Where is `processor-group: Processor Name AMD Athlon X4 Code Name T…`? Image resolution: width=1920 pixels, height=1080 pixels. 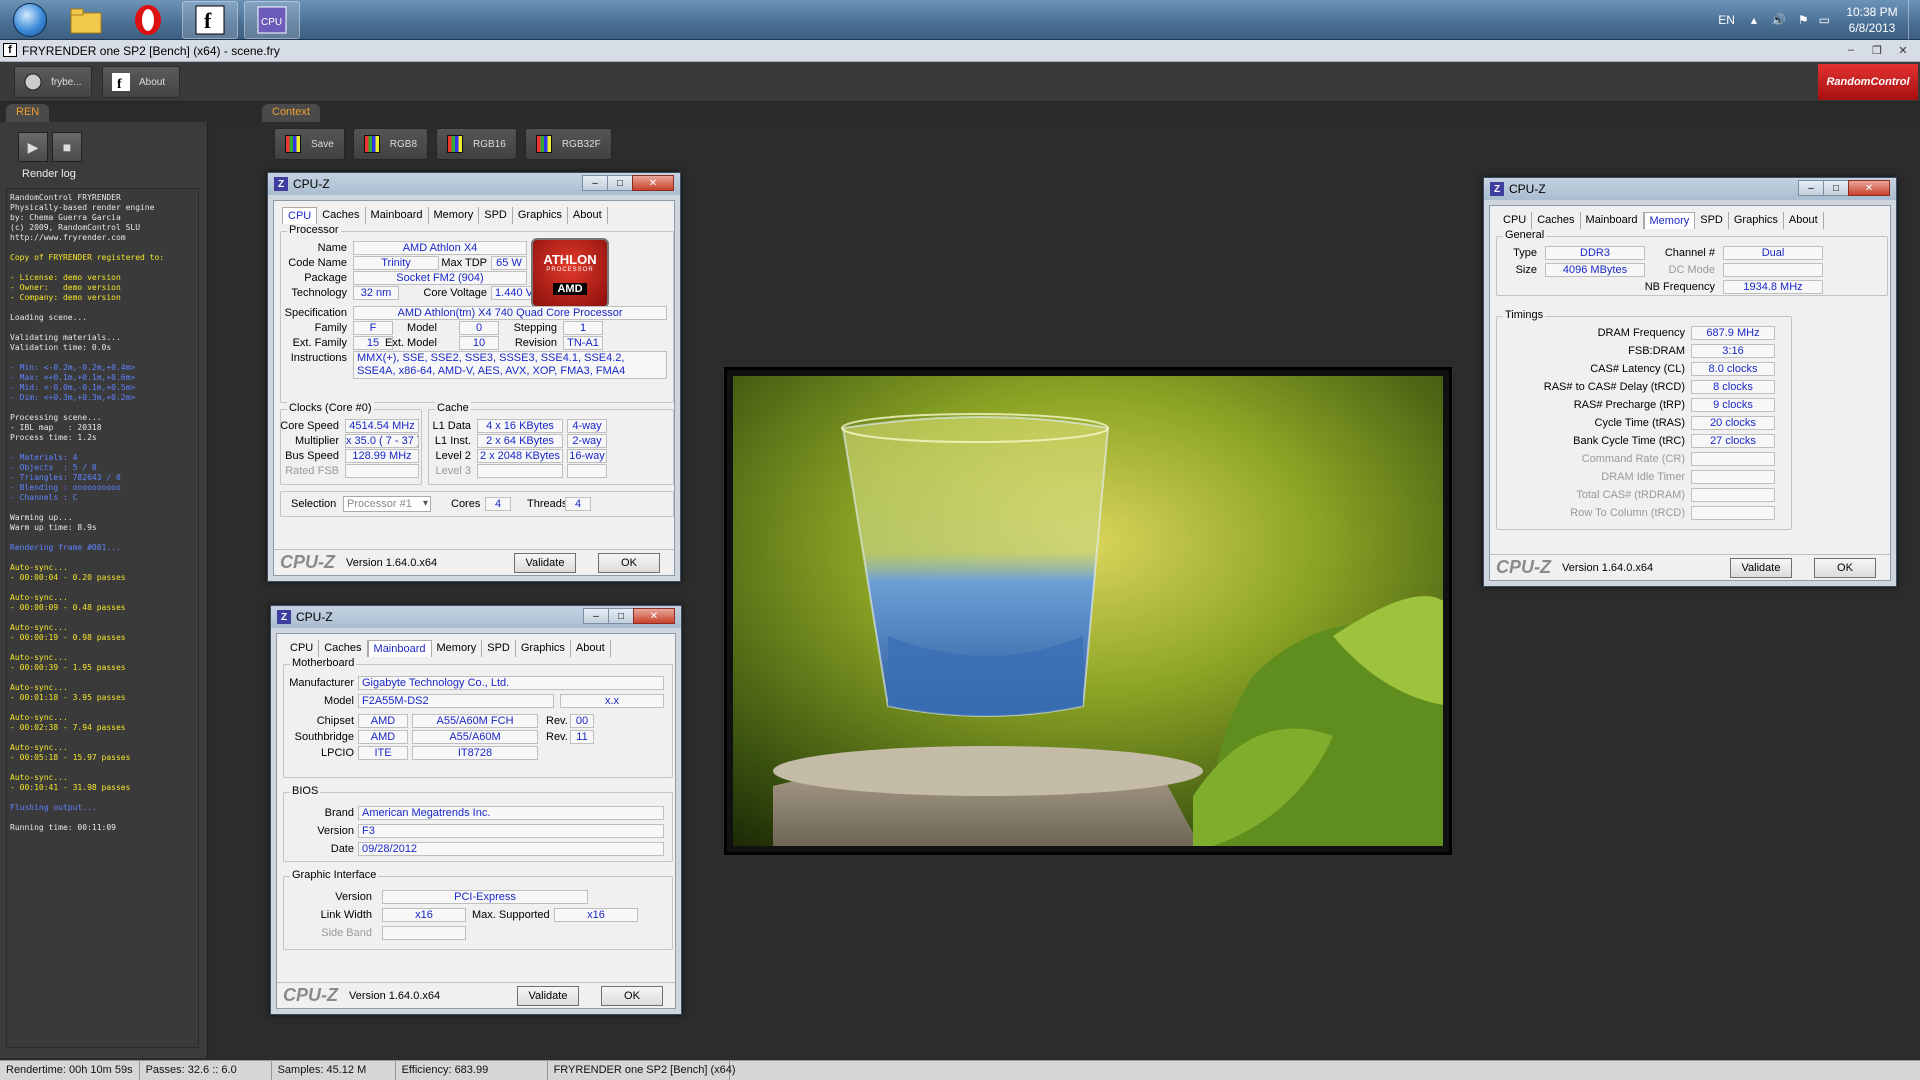
processor-group: Processor Name AMD Athlon X4 Code Name T… is located at coordinates (477, 313).